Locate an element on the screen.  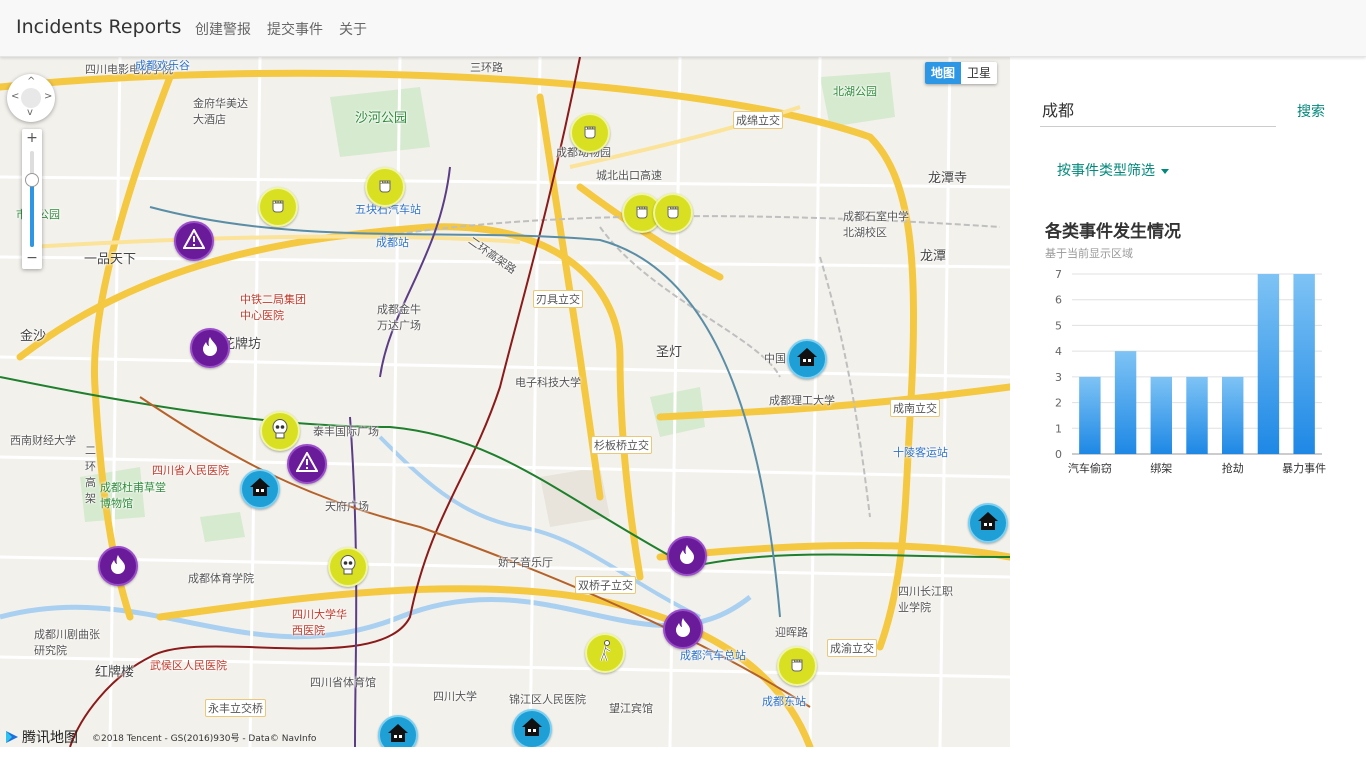
place-label: 龙潭寺 is located at coordinates (948, 178).